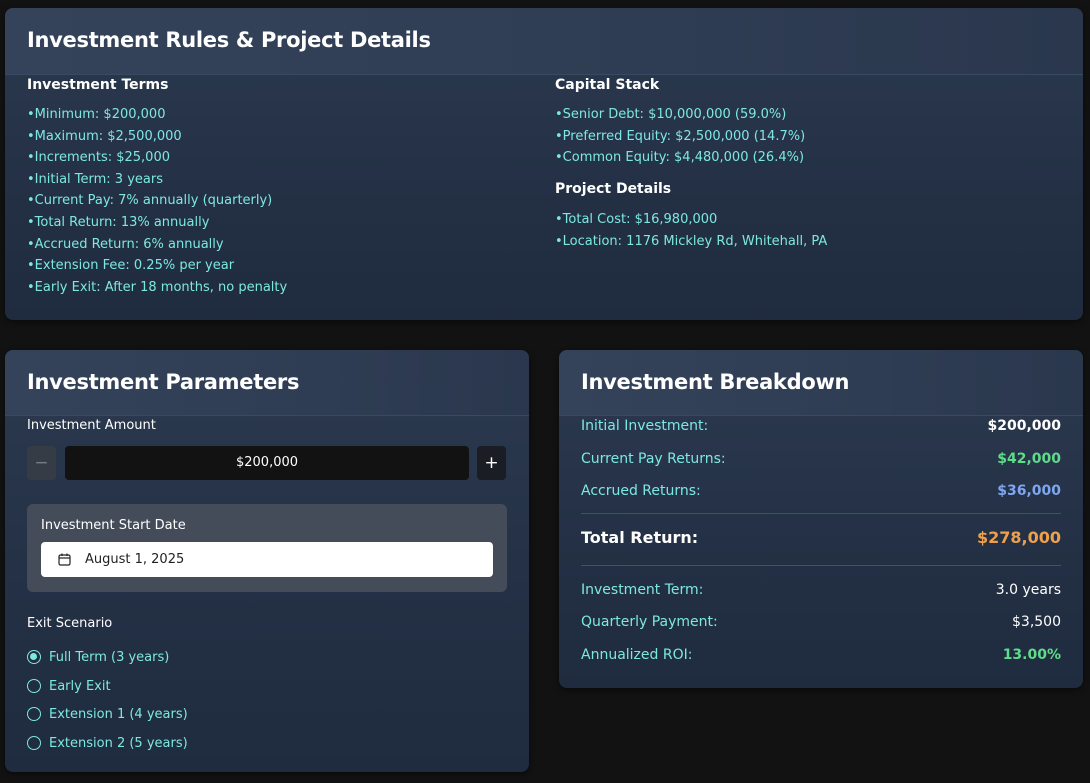 Image resolution: width=1090 pixels, height=783 pixels. Describe the element at coordinates (641, 491) in the screenshot. I see `accrued-returns-label: Accrued Returns:` at that location.